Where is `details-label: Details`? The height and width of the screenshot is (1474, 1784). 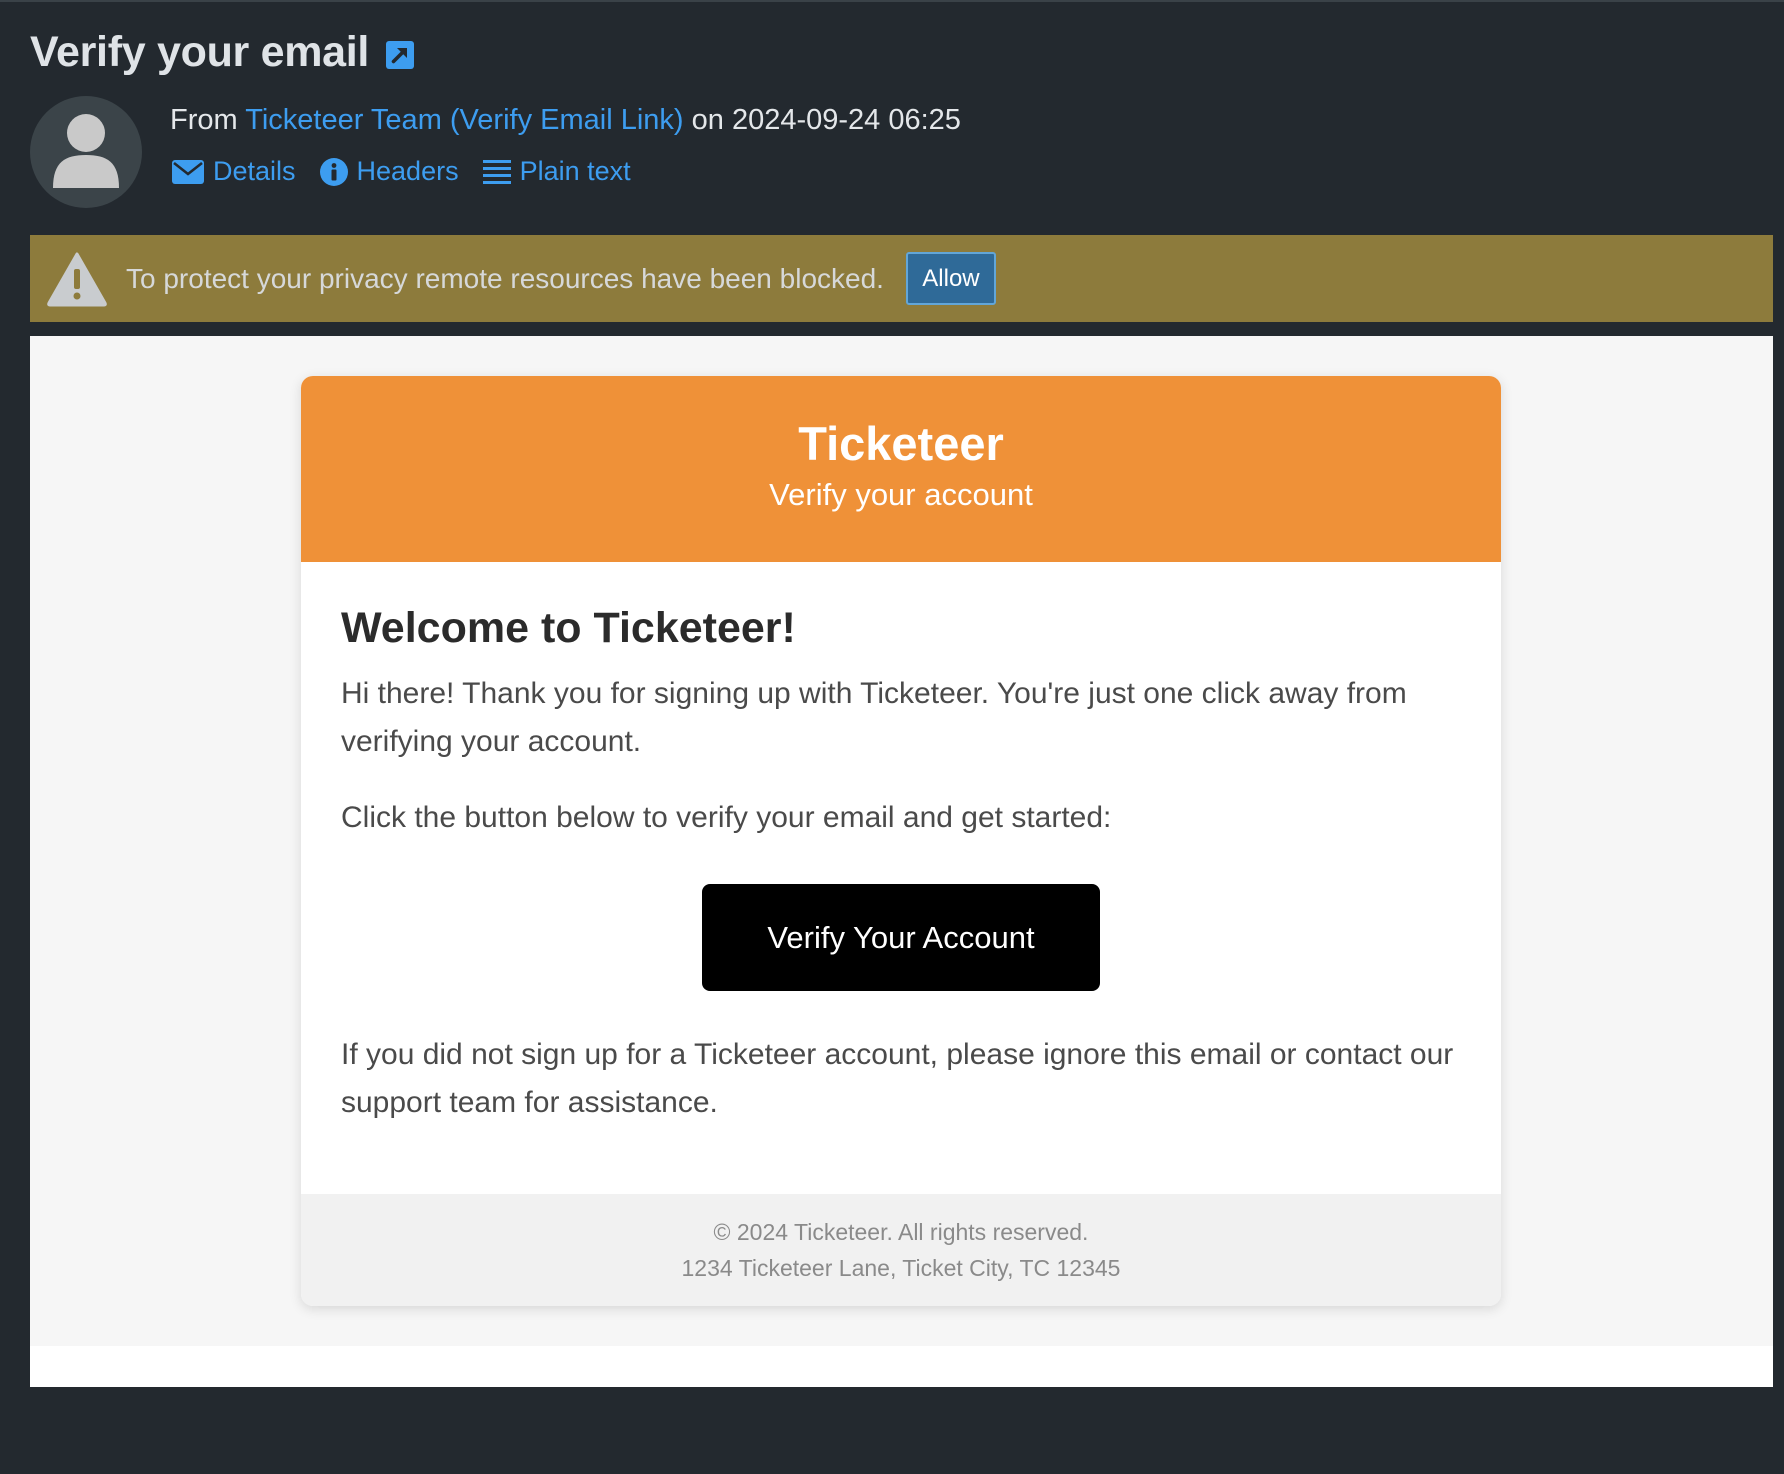
details-label: Details is located at coordinates (254, 171).